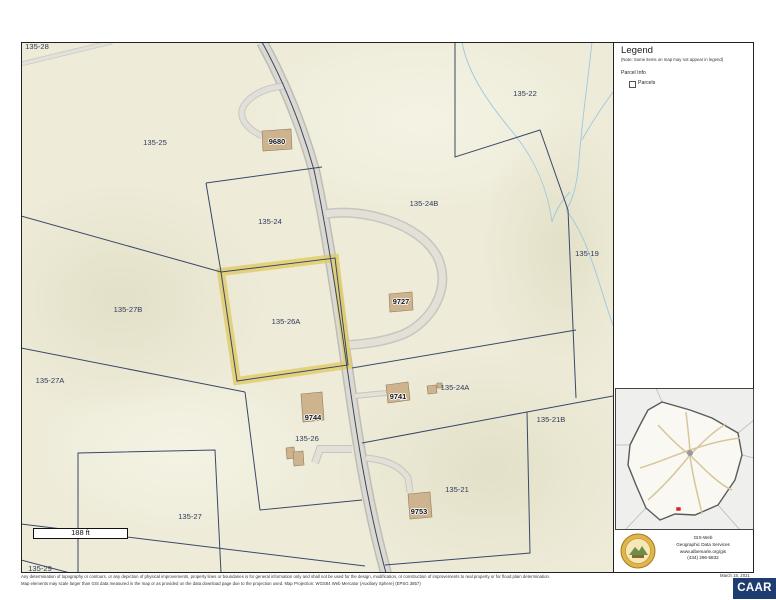 This screenshot has width=776, height=600. Describe the element at coordinates (456, 387) in the screenshot. I see `parcel-id-label: 135-24A` at that location.